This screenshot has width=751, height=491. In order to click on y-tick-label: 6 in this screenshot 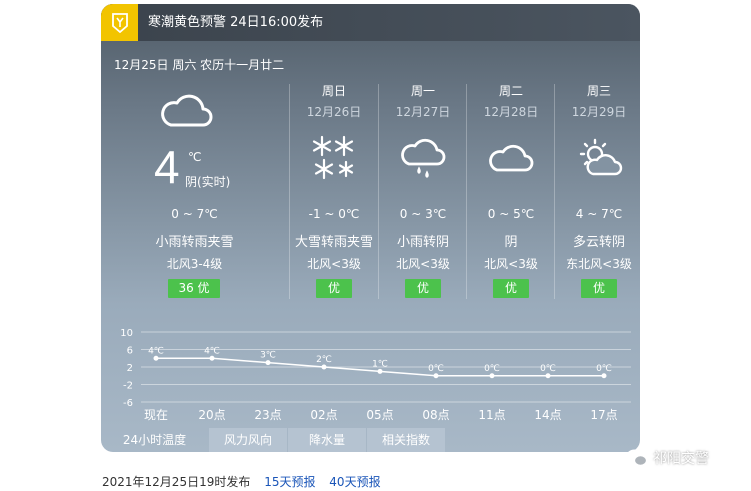, I will do `click(130, 351)`.